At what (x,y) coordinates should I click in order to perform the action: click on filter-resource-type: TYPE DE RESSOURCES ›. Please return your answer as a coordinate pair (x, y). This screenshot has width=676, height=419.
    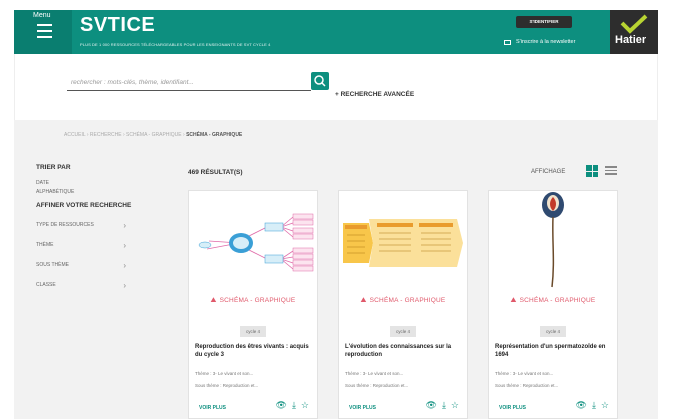
    Looking at the image, I should click on (81, 225).